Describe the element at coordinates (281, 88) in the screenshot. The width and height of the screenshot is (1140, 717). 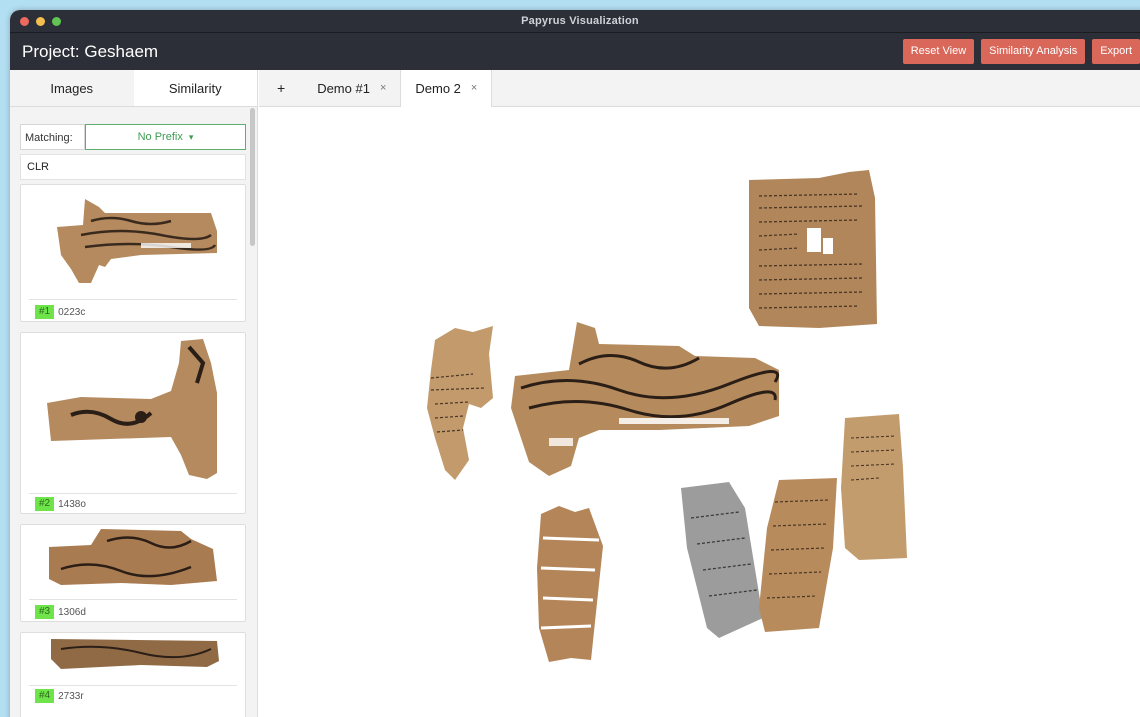
I see `add-tab-button: +` at that location.